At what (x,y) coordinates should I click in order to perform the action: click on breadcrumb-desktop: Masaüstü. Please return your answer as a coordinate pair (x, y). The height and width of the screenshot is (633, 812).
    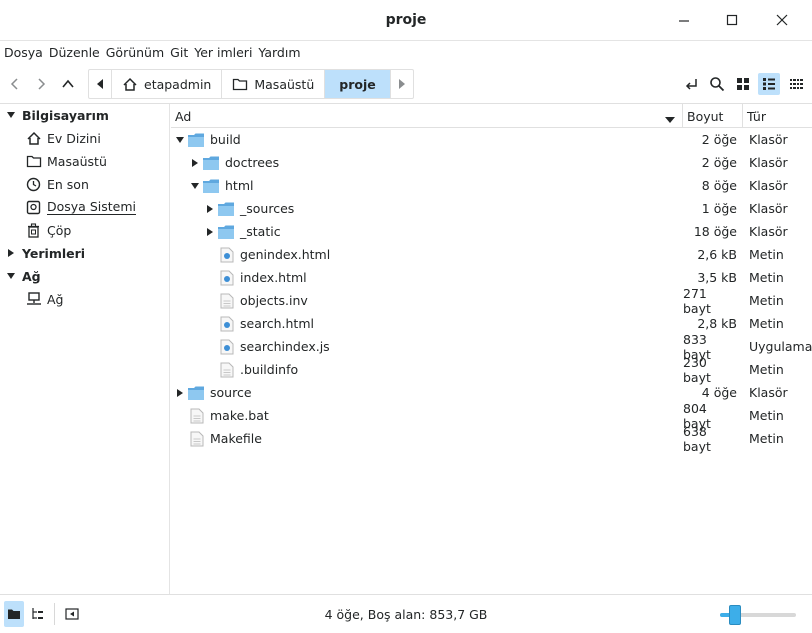
    Looking at the image, I should click on (274, 84).